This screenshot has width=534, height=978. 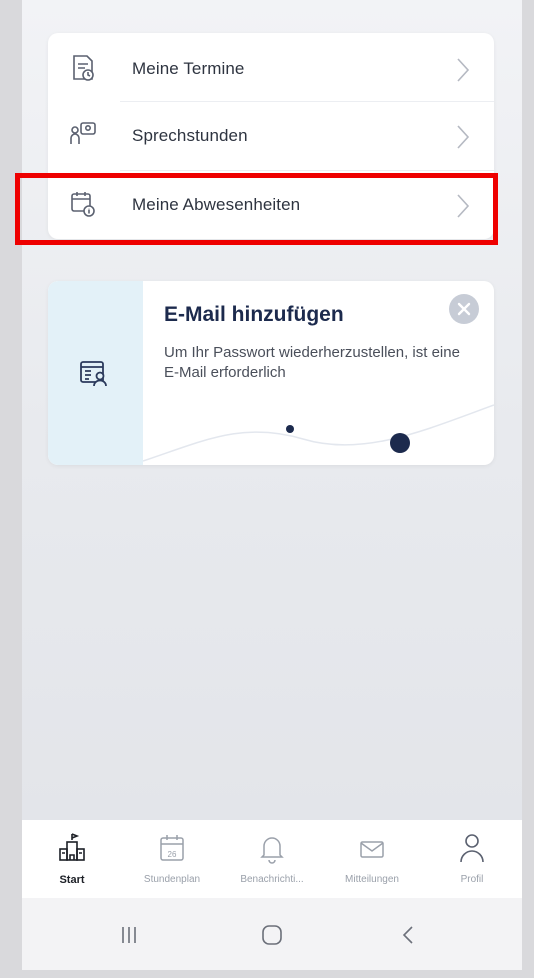 I want to click on calendar-icon: 26, so click(x=172, y=848).